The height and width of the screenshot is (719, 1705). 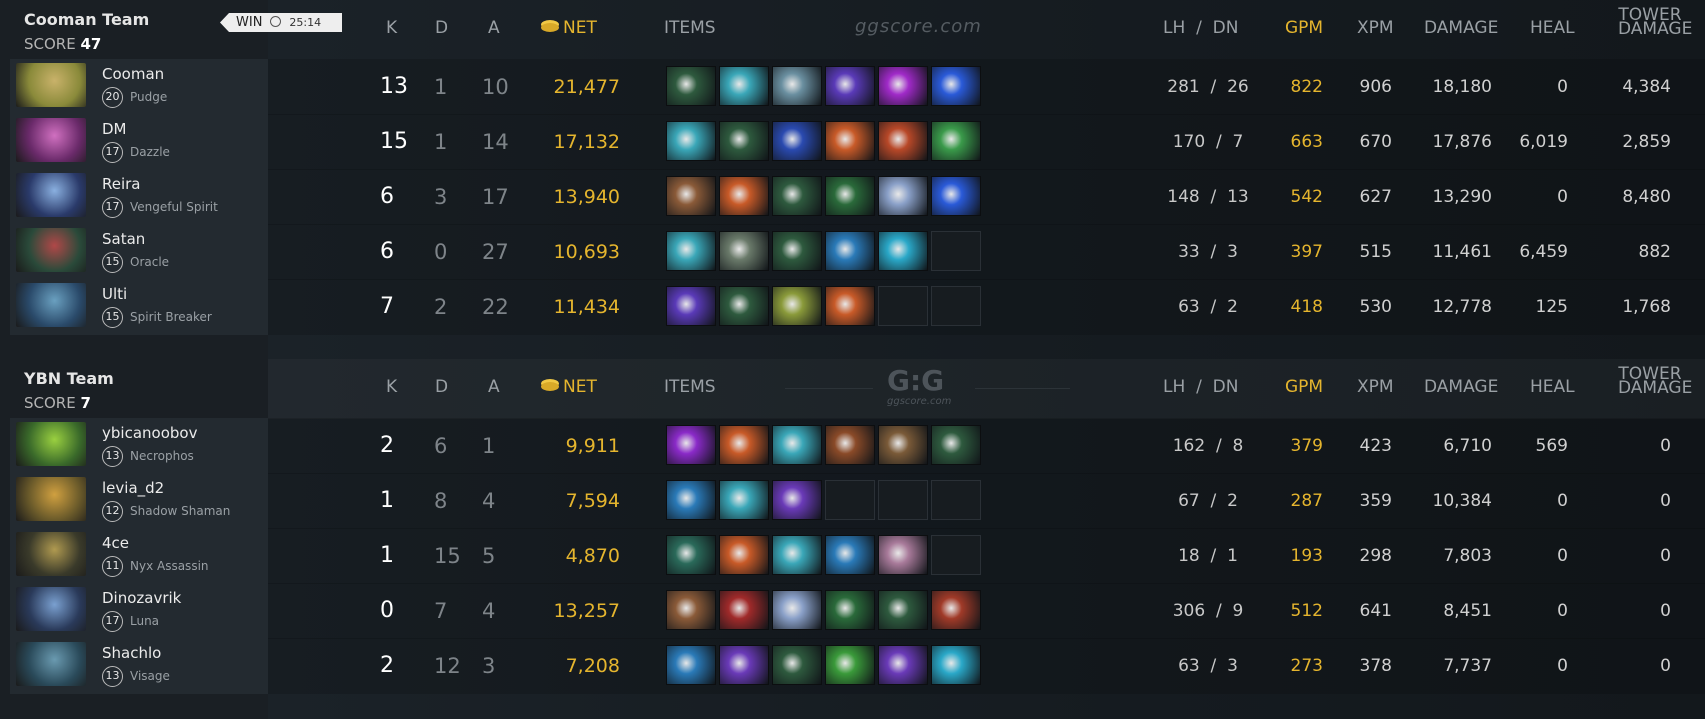 What do you see at coordinates (124, 239) in the screenshot?
I see `player-name: Satan` at bounding box center [124, 239].